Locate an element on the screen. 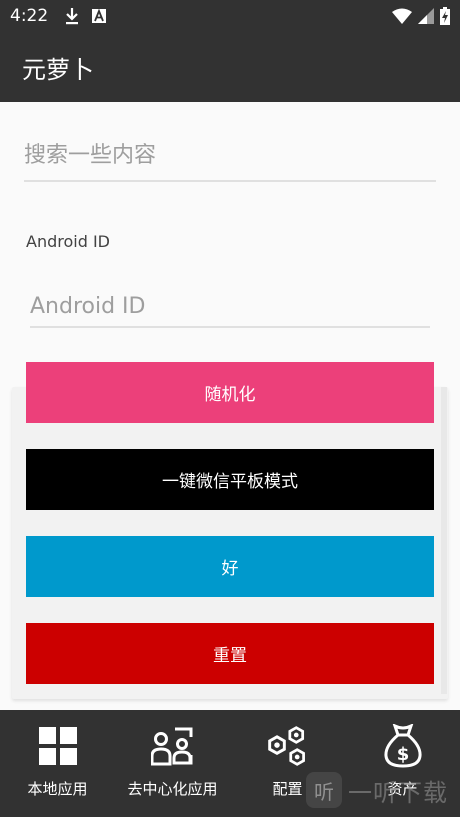  nav-item-local-apps: 本地应用 is located at coordinates (57, 763).